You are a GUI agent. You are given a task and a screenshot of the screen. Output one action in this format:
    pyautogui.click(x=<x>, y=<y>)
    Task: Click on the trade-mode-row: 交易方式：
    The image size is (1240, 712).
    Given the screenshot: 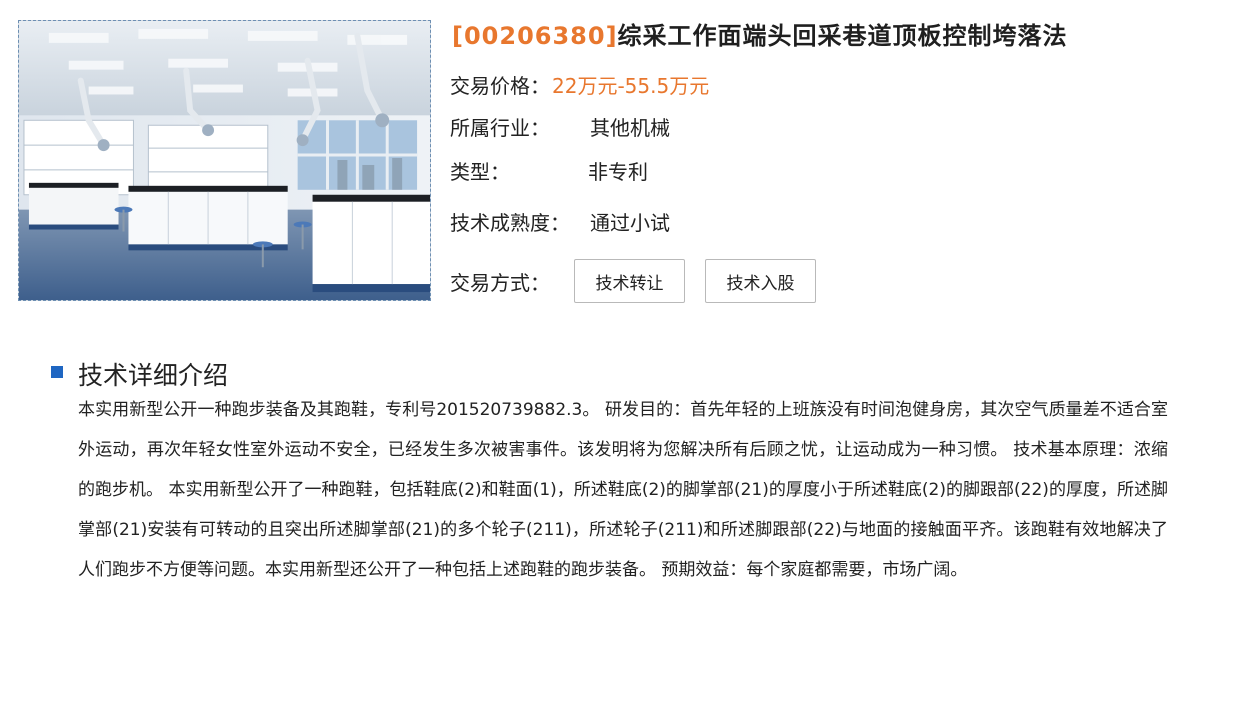 What is the action you would take?
    pyautogui.click(x=500, y=281)
    